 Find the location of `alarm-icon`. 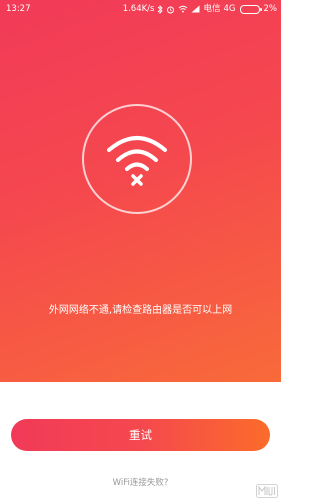

alarm-icon is located at coordinates (171, 9).